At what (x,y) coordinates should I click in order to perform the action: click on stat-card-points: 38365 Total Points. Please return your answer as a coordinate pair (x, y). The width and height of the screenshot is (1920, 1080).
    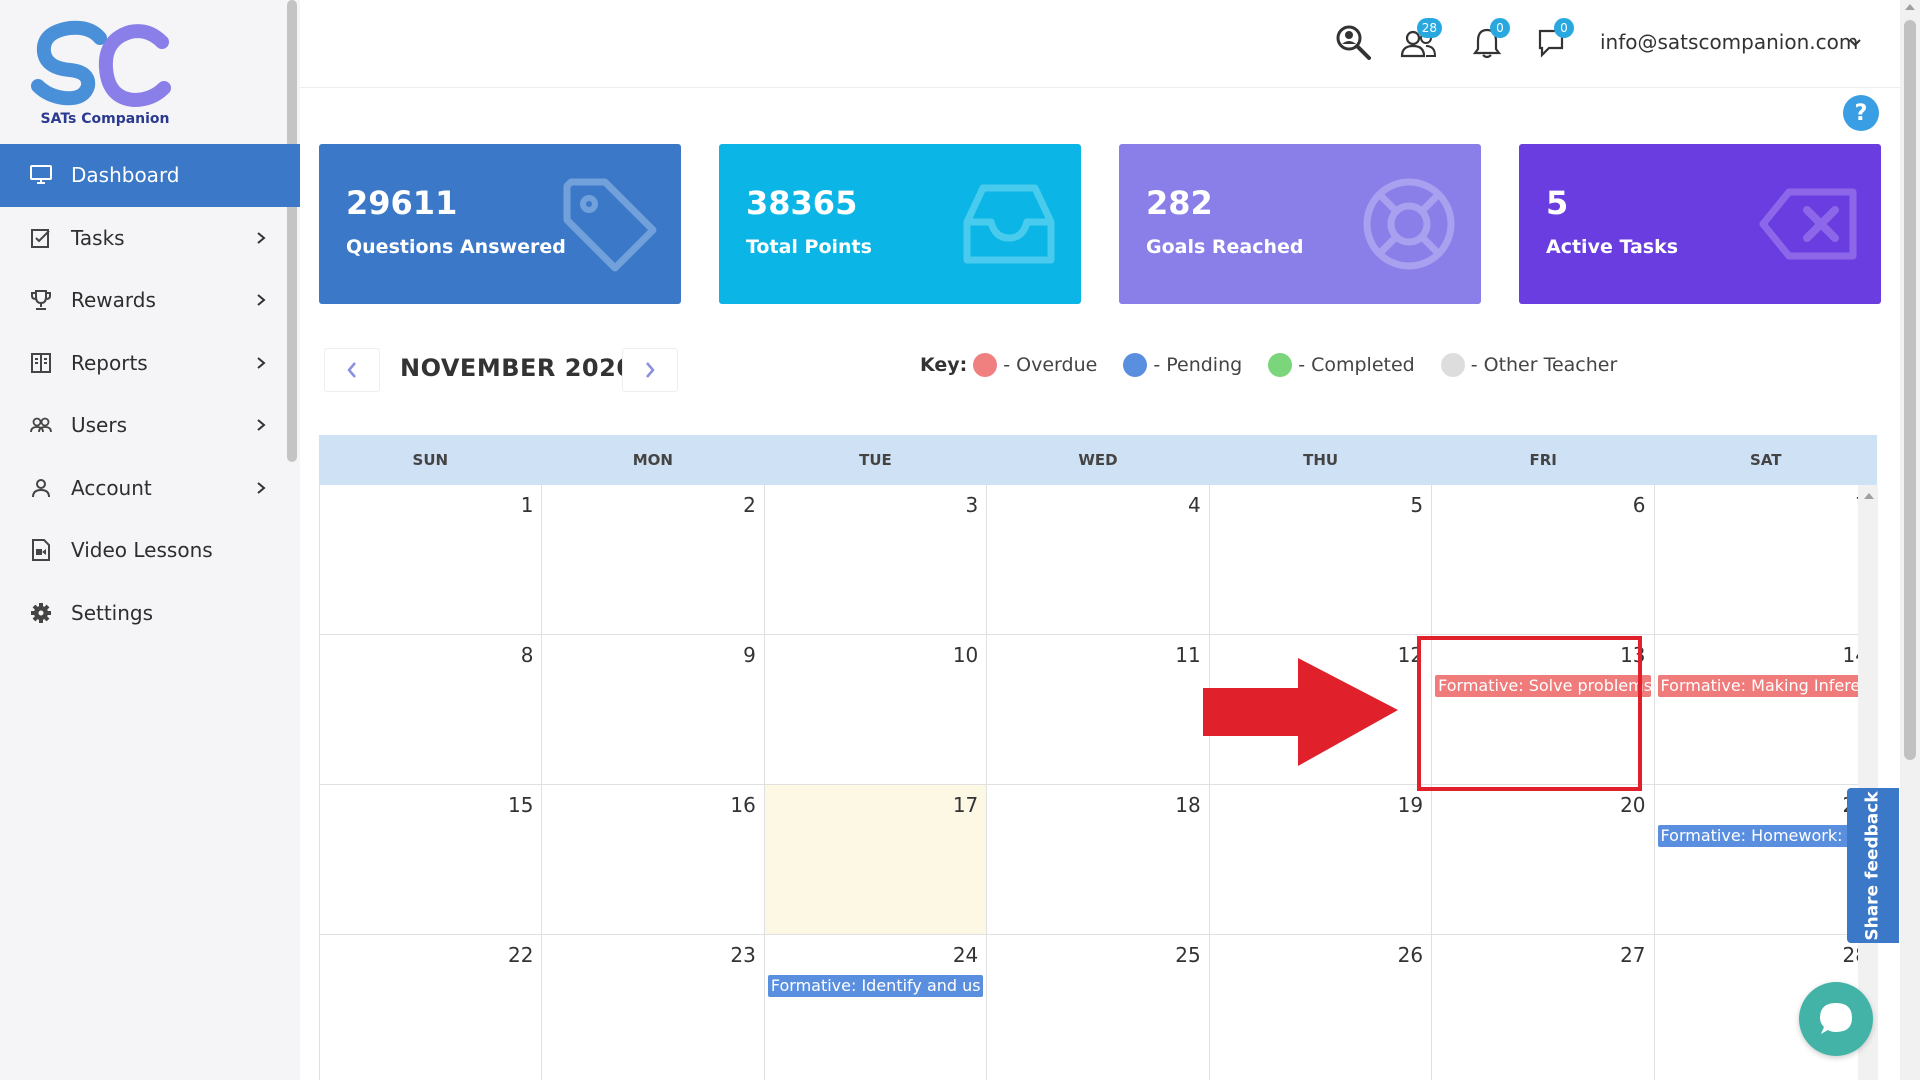
    Looking at the image, I should click on (900, 224).